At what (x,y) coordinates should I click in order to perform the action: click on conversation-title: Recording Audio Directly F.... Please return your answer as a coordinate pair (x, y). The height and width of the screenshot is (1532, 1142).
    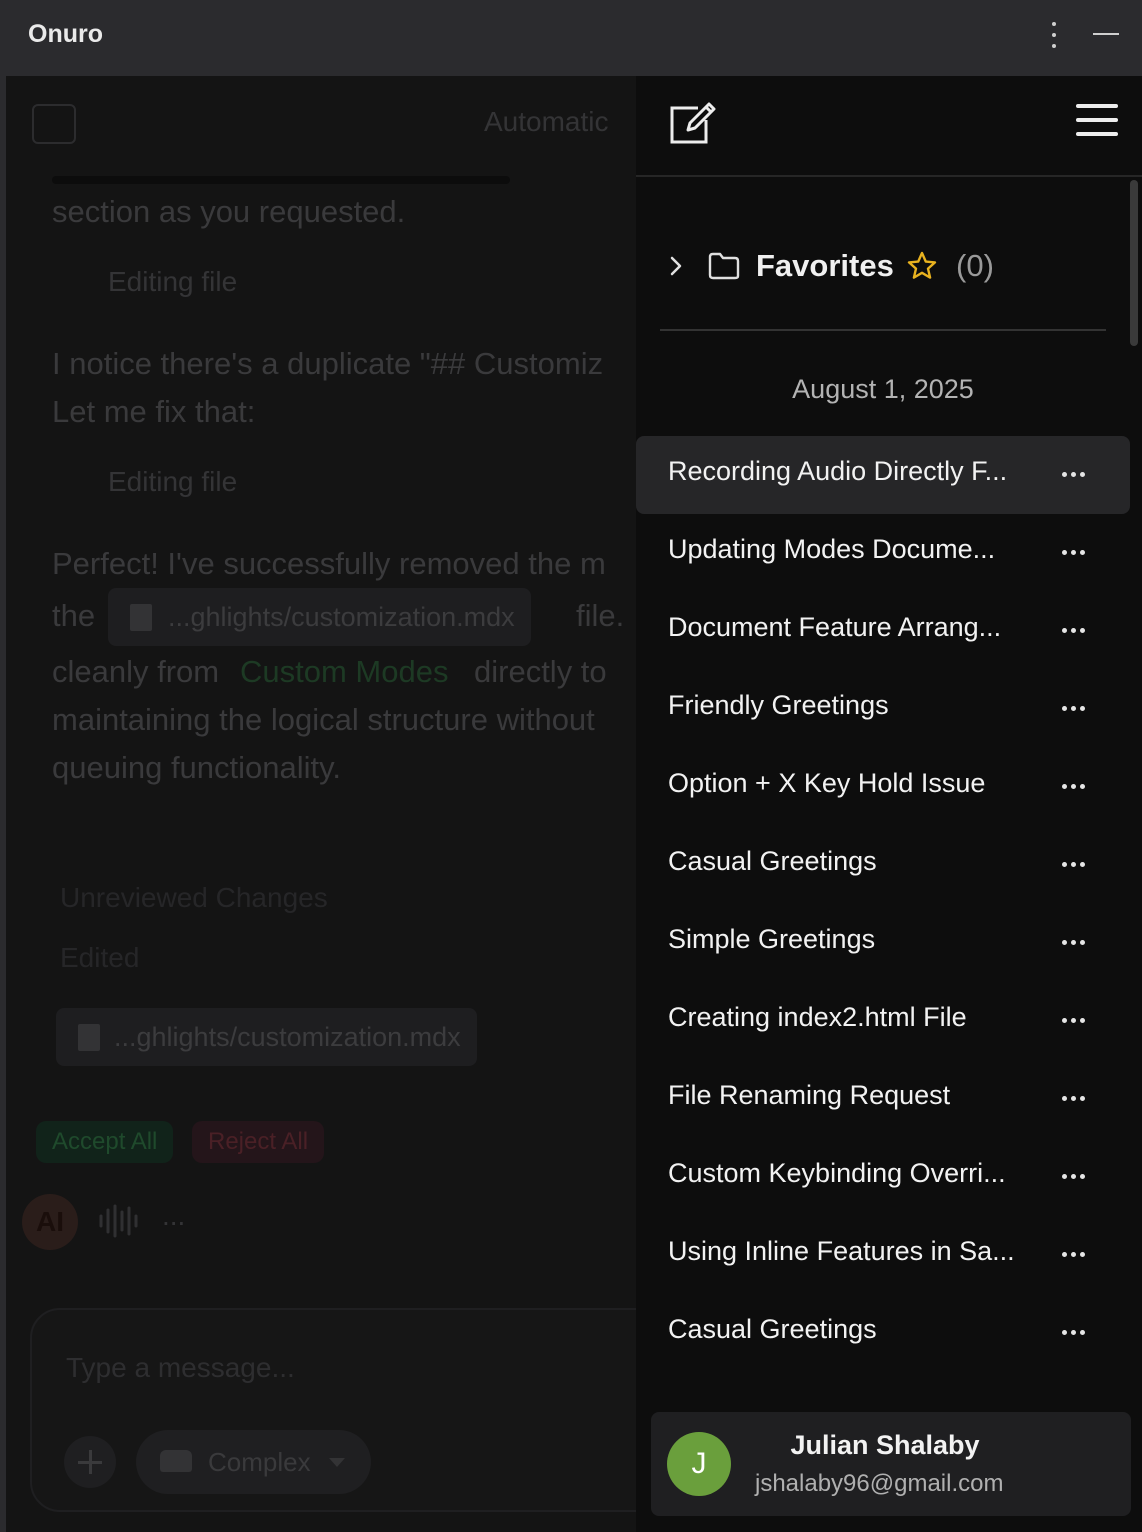
    Looking at the image, I should click on (838, 471).